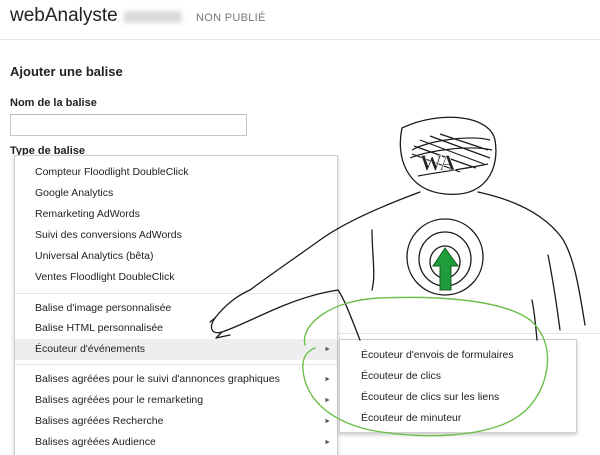 The width and height of the screenshot is (600, 455). I want to click on wa-logo-icon: WA, so click(451, 155).